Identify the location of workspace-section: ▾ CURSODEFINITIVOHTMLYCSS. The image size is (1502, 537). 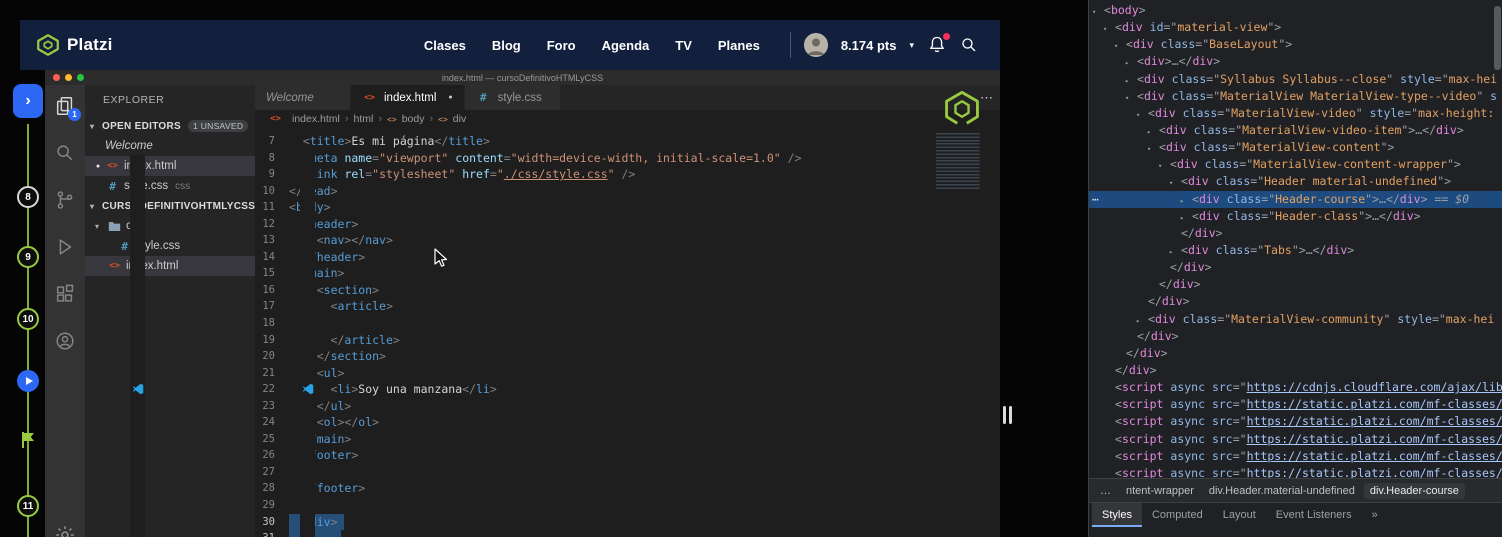
(170, 206).